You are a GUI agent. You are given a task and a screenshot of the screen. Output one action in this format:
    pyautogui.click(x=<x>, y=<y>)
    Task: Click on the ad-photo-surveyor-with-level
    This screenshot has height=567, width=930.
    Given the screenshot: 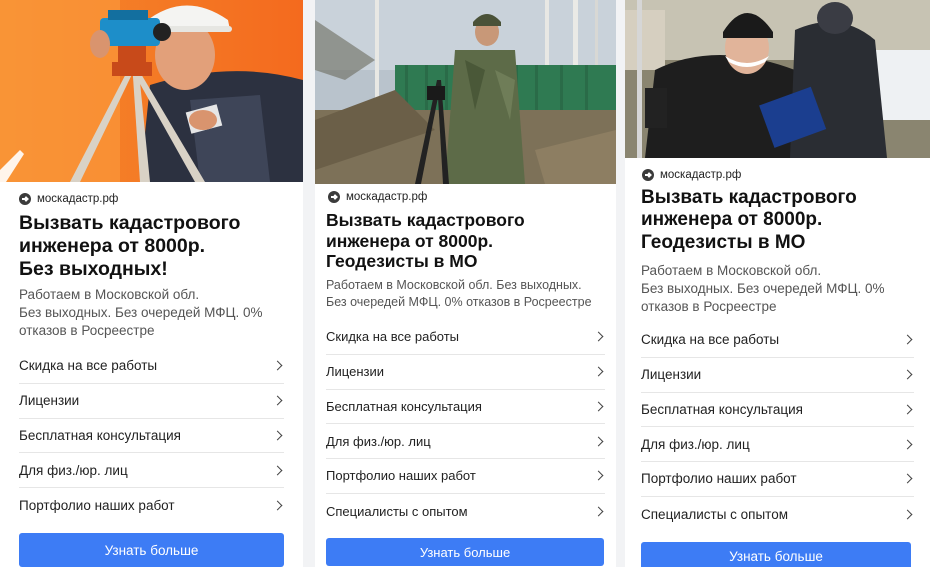 What is the action you would take?
    pyautogui.click(x=151, y=91)
    